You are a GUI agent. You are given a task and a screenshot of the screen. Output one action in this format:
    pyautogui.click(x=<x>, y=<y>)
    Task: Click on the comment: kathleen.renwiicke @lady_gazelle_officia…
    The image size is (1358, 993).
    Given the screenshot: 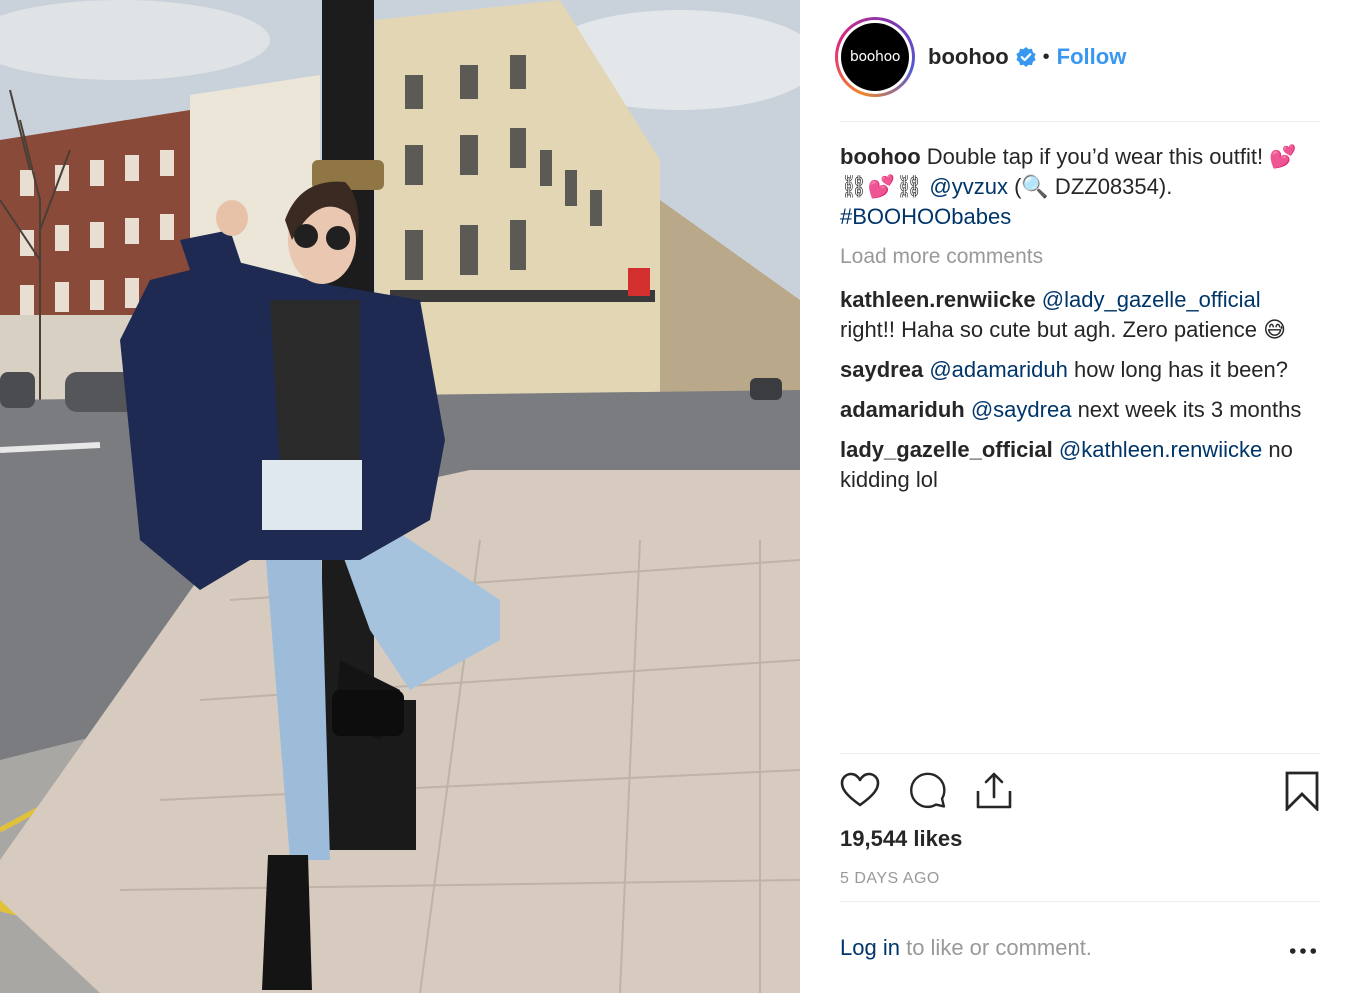 What is the action you would take?
    pyautogui.click(x=1080, y=315)
    